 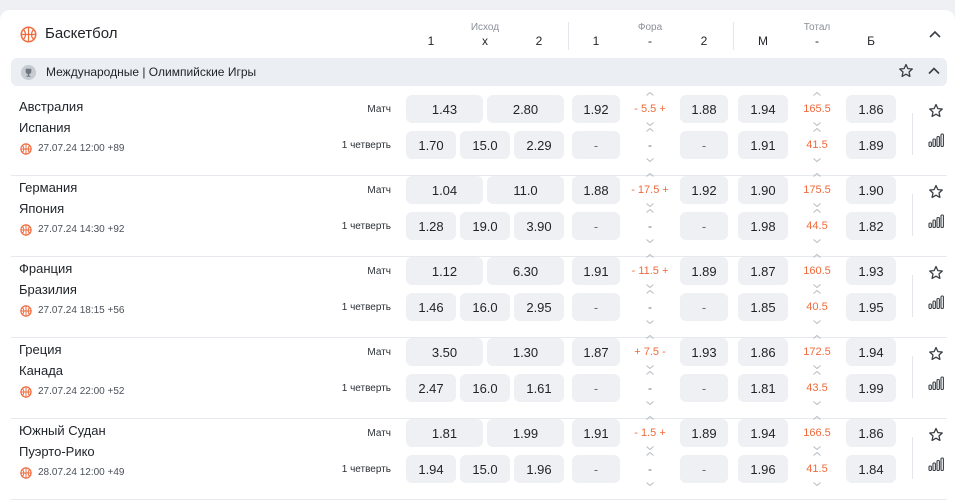 I want to click on odd-handicap-2: 1.88, so click(x=704, y=109).